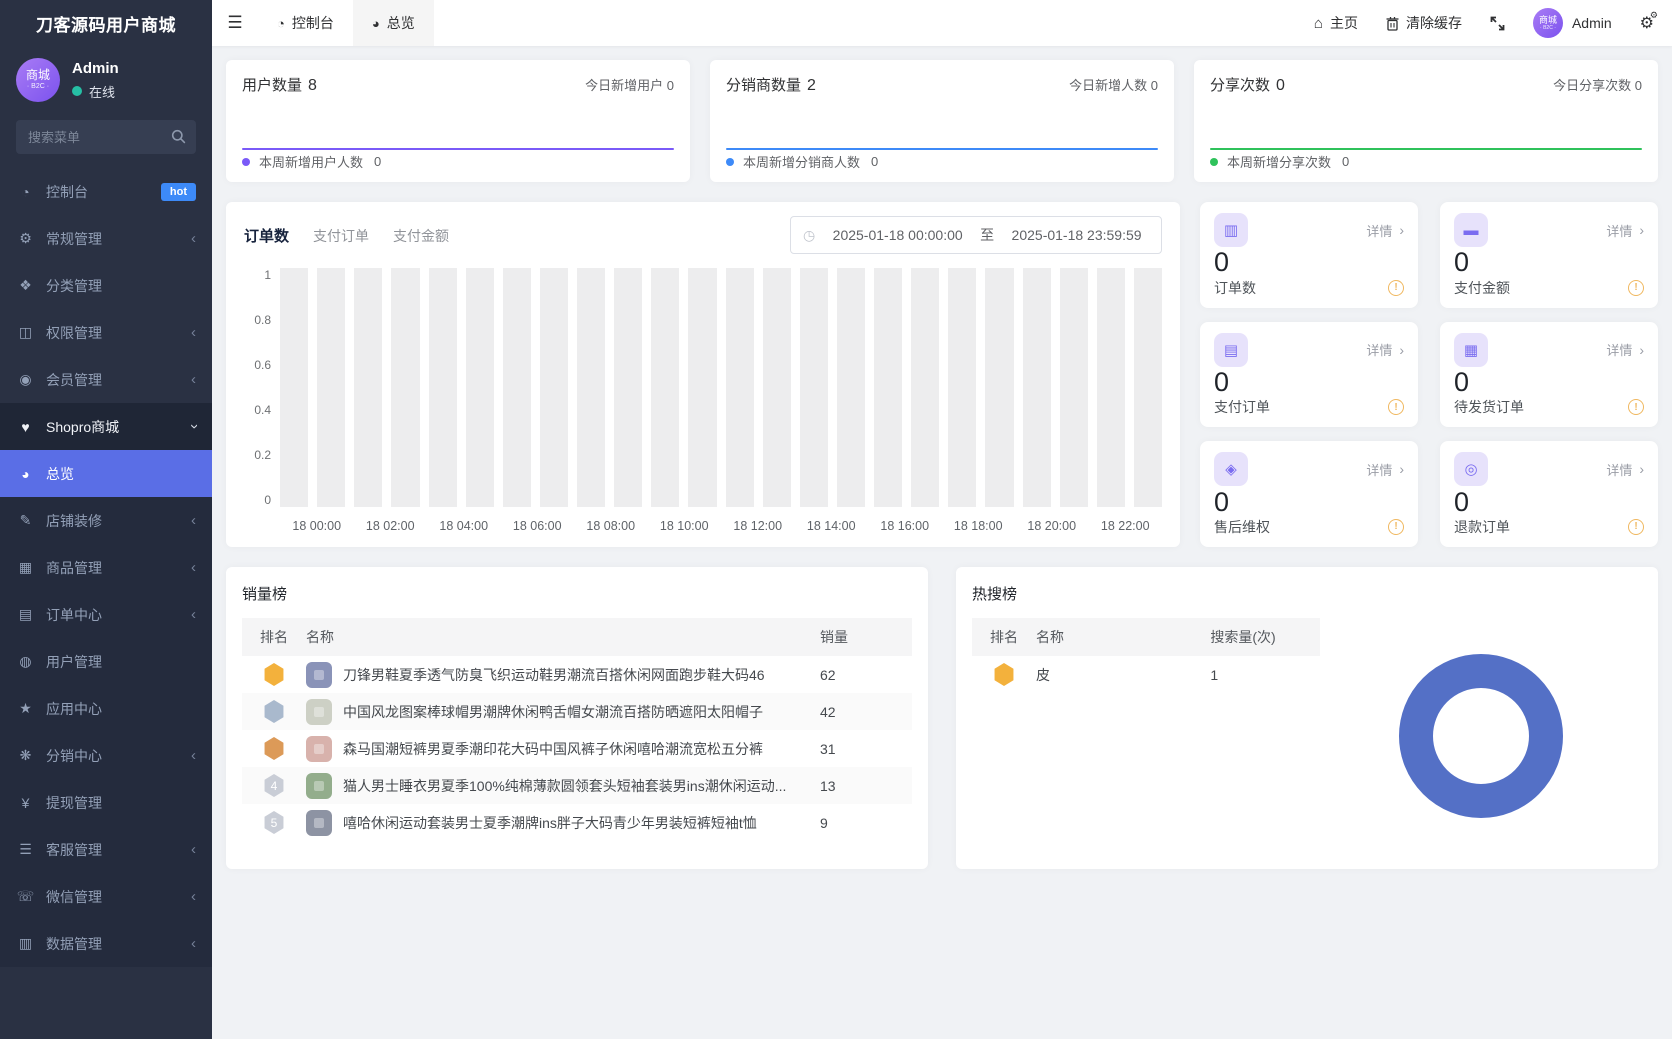 This screenshot has height=1039, width=1672. I want to click on detail-card-bottom: 退款订单!, so click(1549, 527).